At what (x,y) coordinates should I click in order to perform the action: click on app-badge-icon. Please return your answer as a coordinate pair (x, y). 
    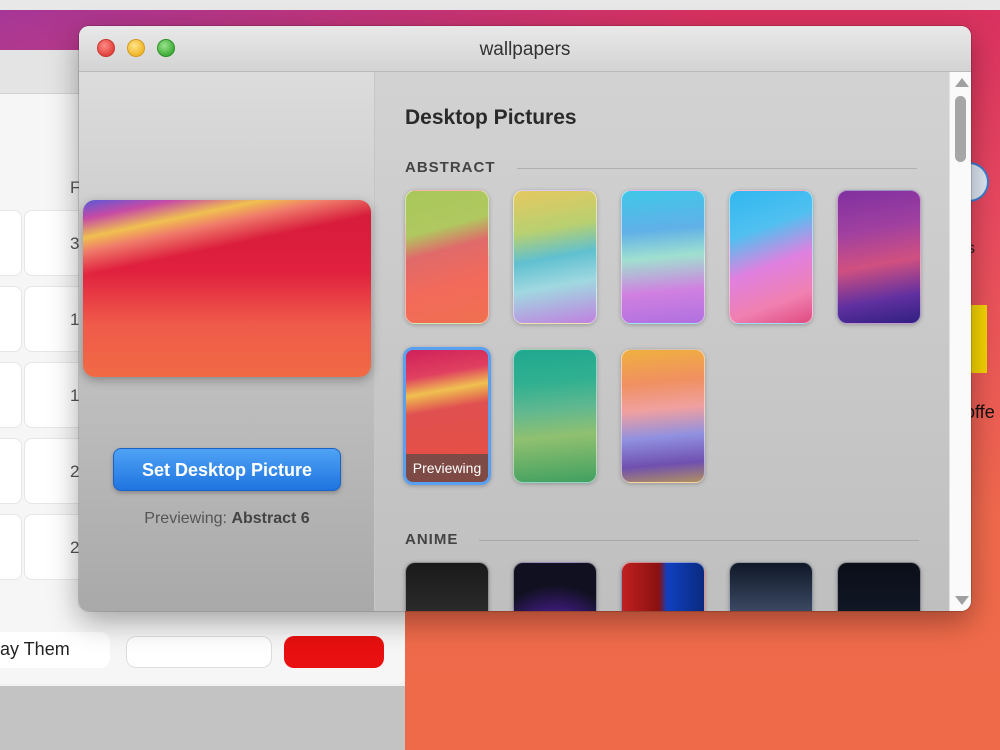
    Looking at the image, I should click on (979, 182).